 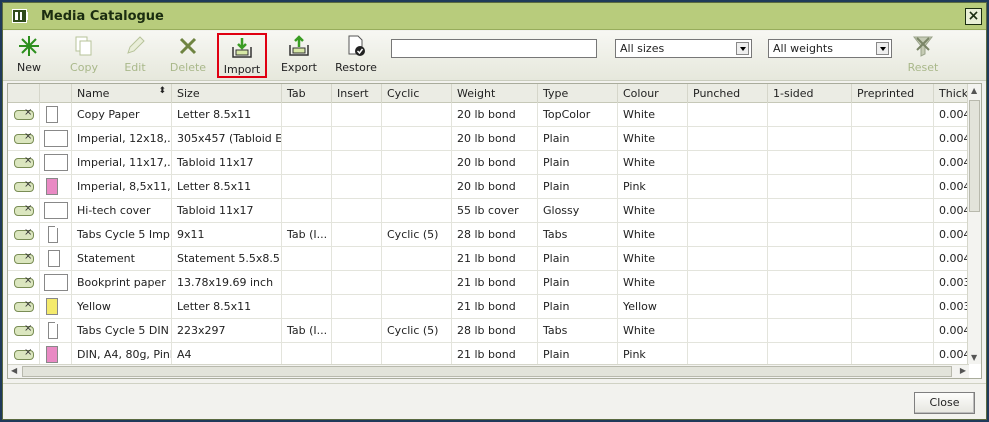 What do you see at coordinates (951, 93) in the screenshot?
I see `column-header-thickness: Thickn` at bounding box center [951, 93].